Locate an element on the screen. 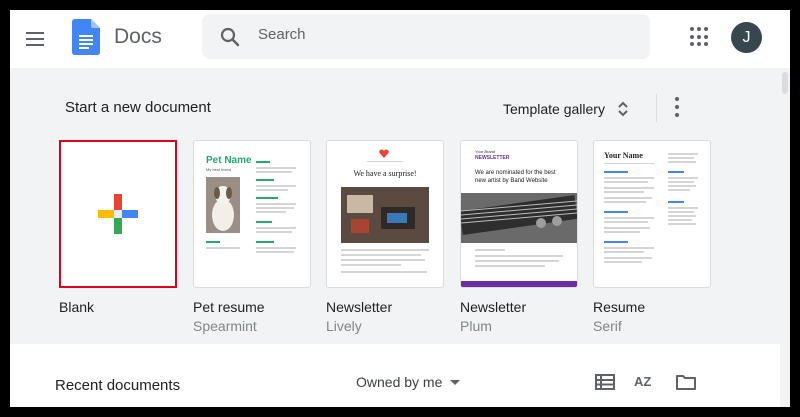 Image resolution: width=800 pixels, height=417 pixels. template-card-newsletter-lively: We have a surprise! Newsletter Lively is located at coordinates (385, 237).